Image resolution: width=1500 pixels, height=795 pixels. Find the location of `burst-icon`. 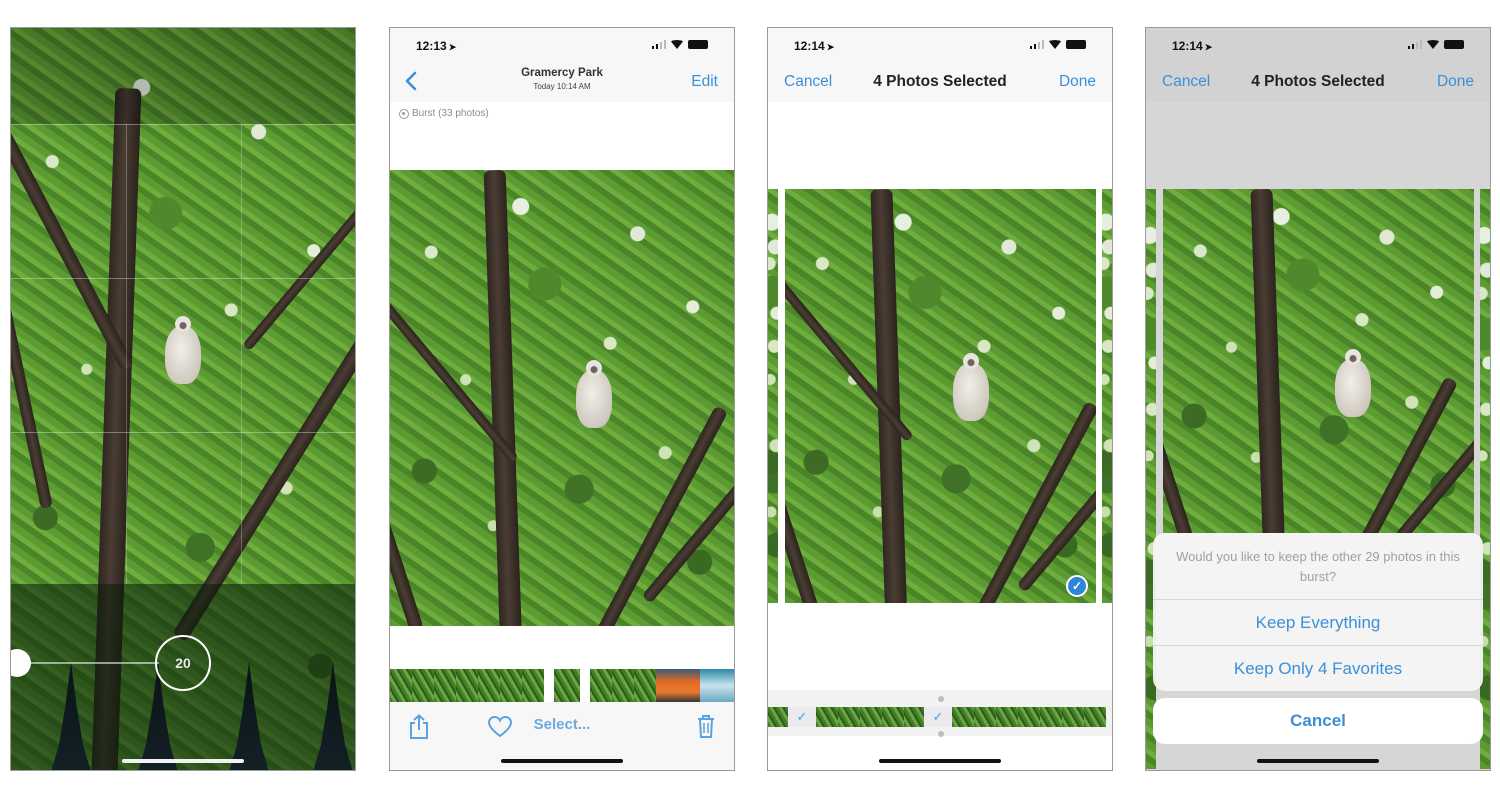

burst-icon is located at coordinates (404, 113).